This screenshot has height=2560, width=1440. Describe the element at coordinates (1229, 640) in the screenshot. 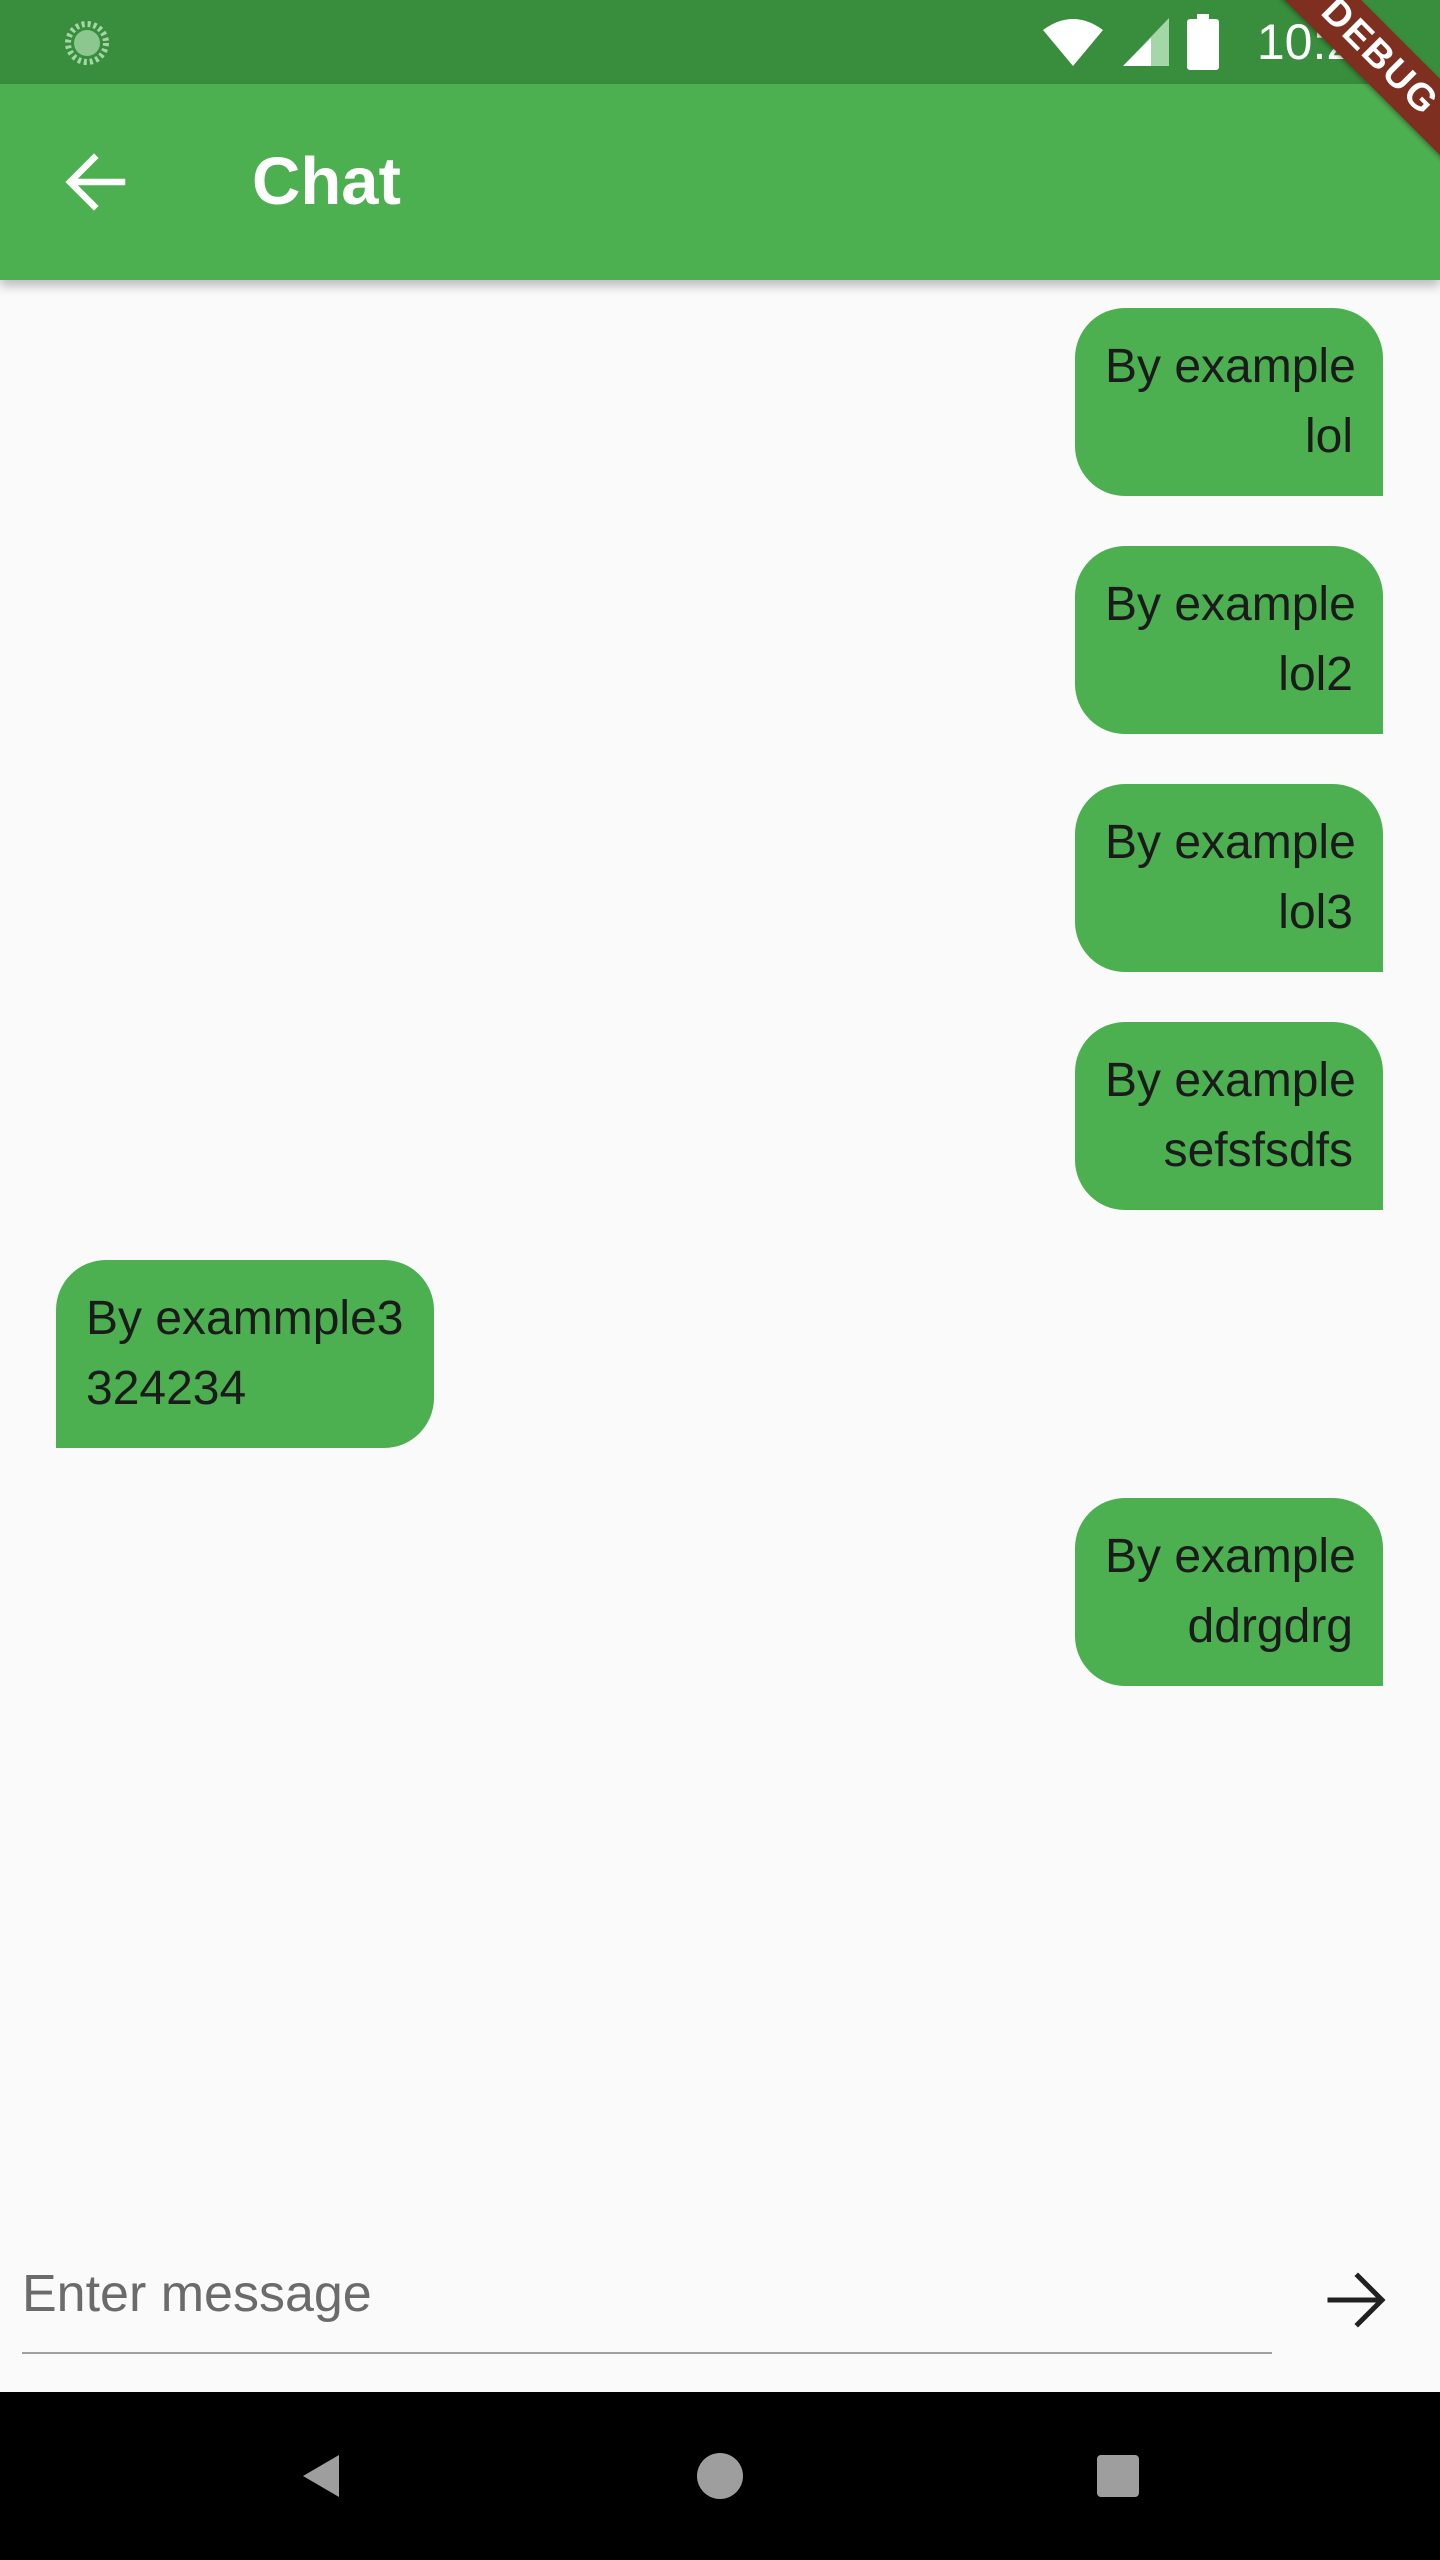

I see `message-bubble-sent: By example lol2` at that location.